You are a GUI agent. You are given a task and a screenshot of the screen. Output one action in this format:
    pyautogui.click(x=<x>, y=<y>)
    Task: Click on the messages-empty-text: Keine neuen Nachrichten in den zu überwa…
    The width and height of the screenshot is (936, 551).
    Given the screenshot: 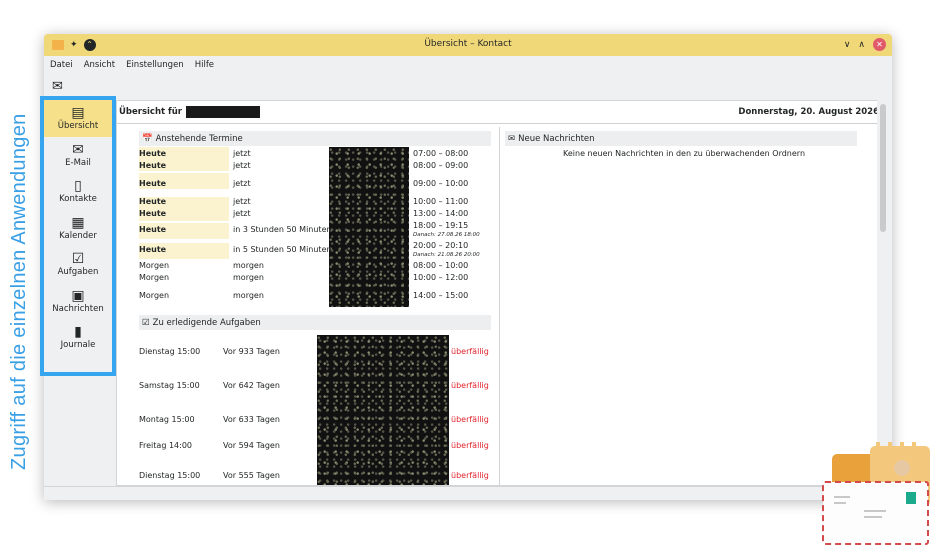 What is the action you would take?
    pyautogui.click(x=684, y=153)
    